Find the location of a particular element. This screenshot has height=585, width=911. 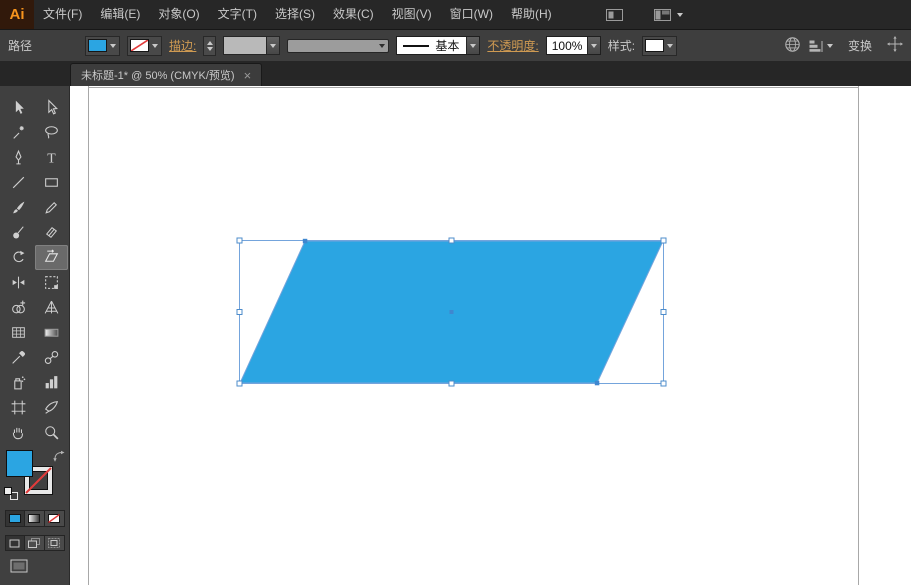

perspective-grid-tool is located at coordinates (51, 307).